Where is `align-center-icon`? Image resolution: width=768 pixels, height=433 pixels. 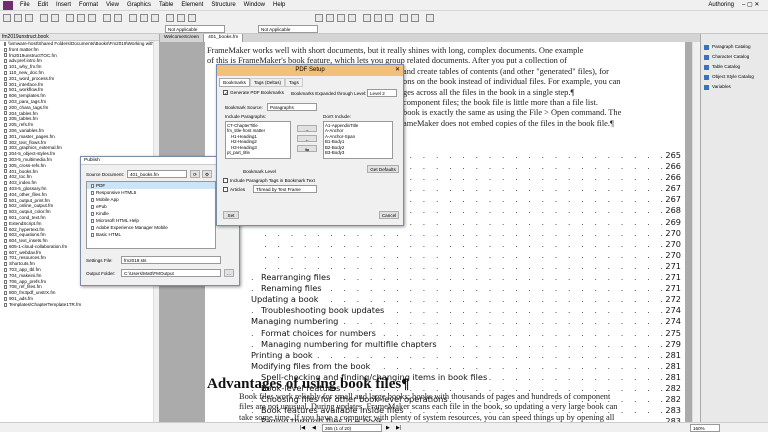
align-center-icon is located at coordinates (181, 18).